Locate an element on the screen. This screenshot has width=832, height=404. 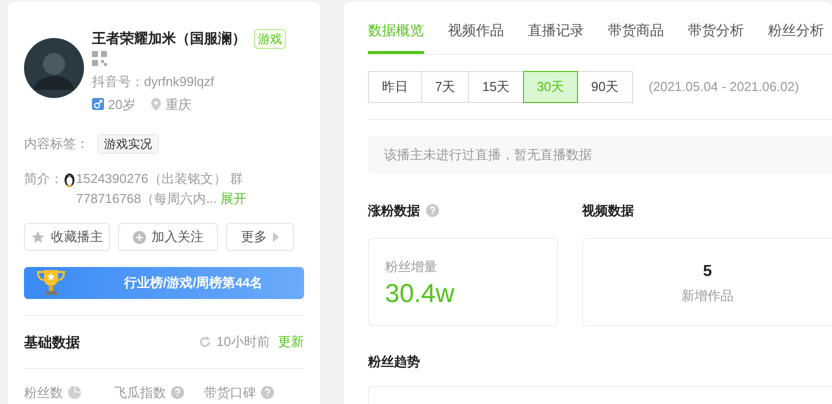
pie-chart-icon is located at coordinates (74, 393).